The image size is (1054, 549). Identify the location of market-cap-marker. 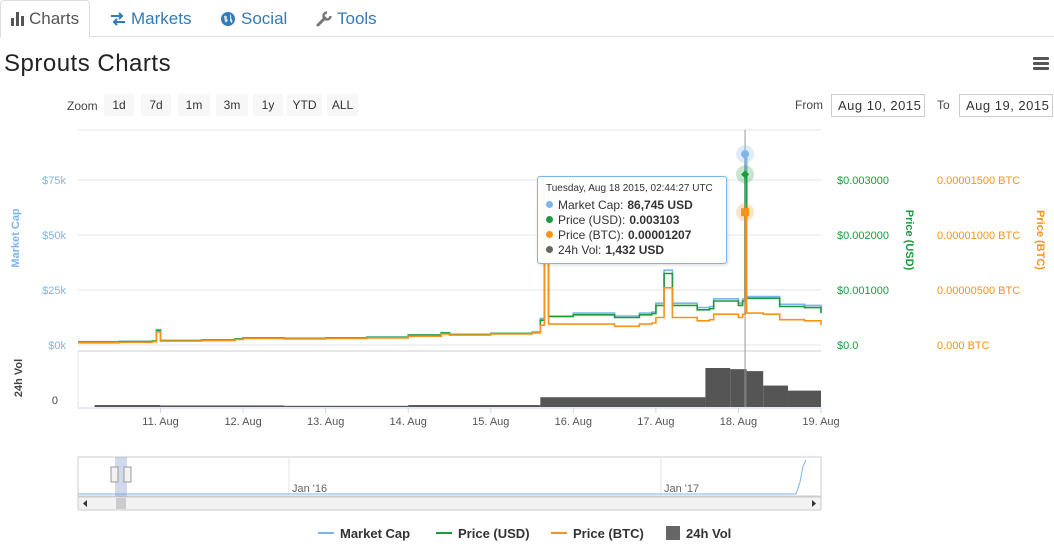
(745, 154).